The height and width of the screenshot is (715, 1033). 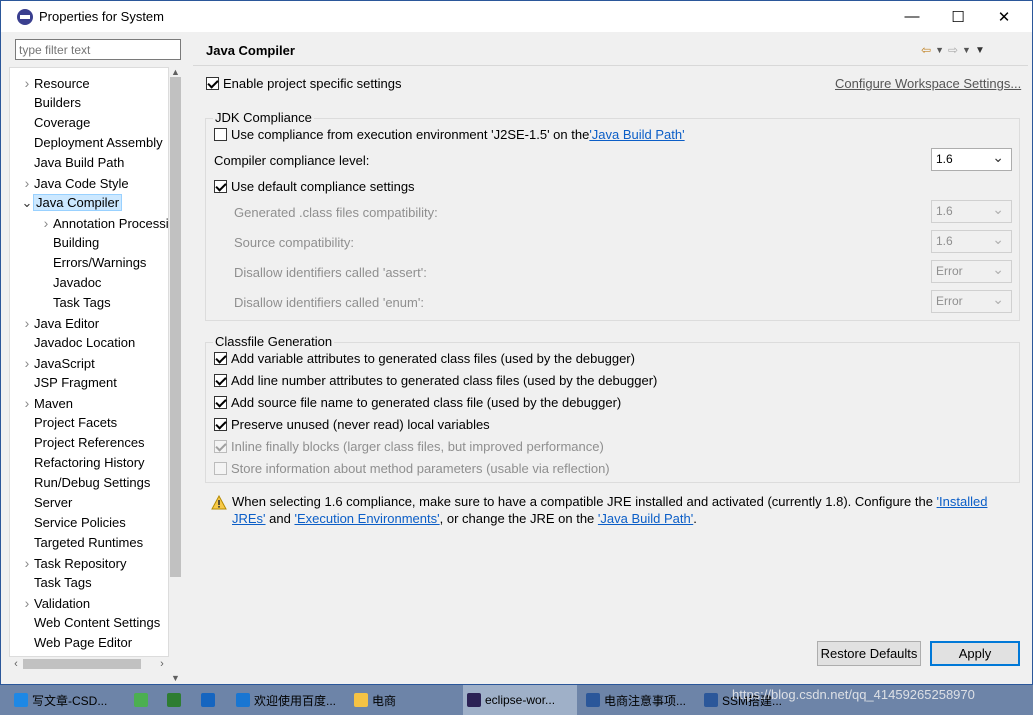 What do you see at coordinates (16, 664) in the screenshot?
I see `scroll-left-icon: ‹` at bounding box center [16, 664].